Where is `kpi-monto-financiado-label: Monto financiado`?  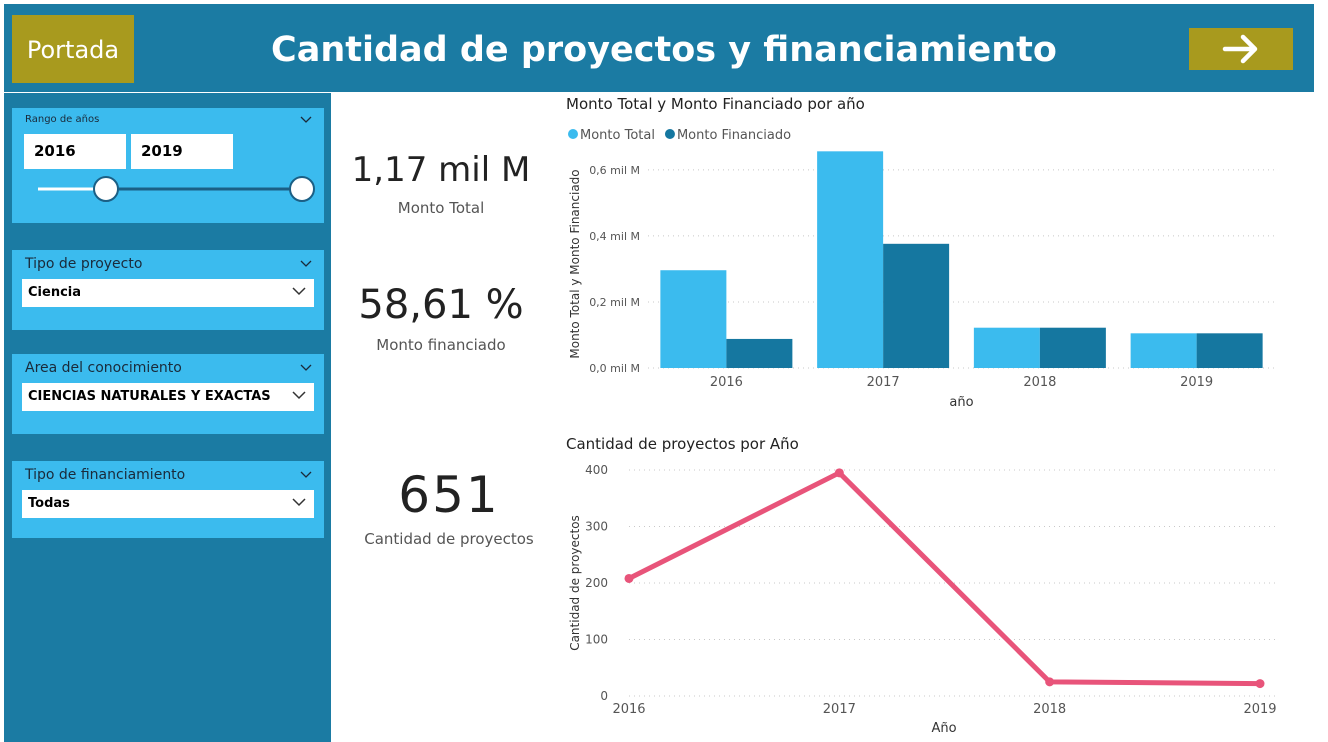
kpi-monto-financiado-label: Monto financiado is located at coordinates (441, 345).